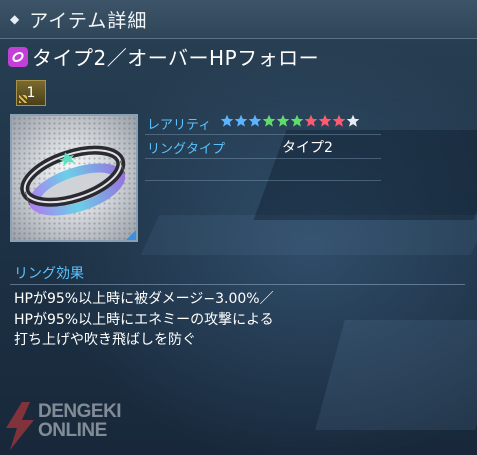  I want to click on window-header: ◆ アイテム詳細, so click(238, 19).